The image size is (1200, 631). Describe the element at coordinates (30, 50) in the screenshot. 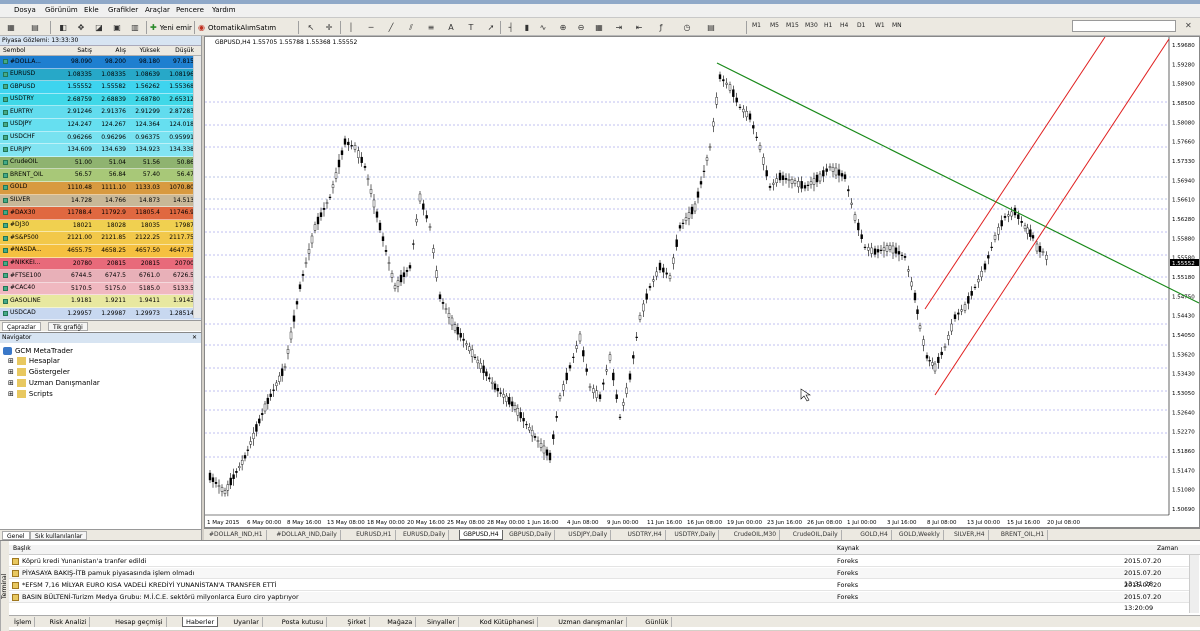

I see `column-symbol: Sembol` at that location.